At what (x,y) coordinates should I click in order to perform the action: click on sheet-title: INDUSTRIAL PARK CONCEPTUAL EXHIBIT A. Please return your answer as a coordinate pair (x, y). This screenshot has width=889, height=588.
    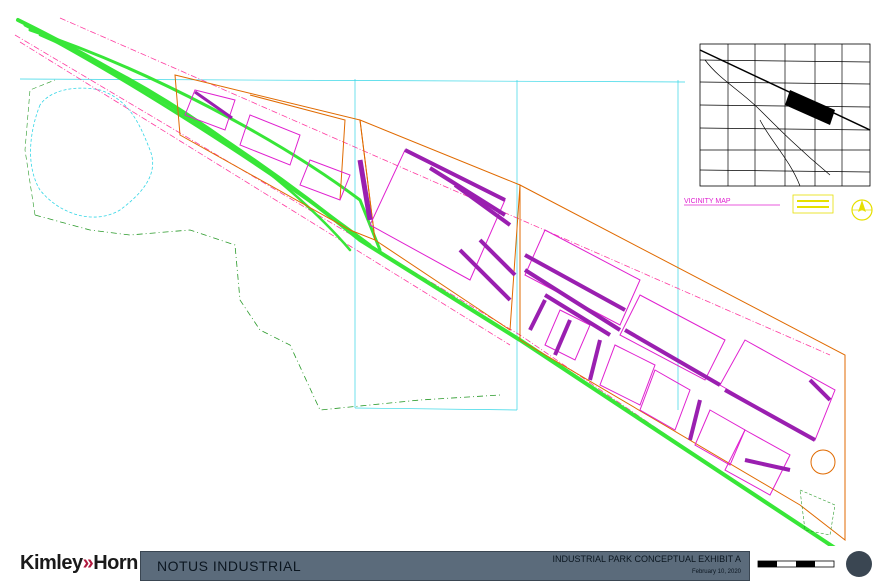
    Looking at the image, I should click on (646, 559).